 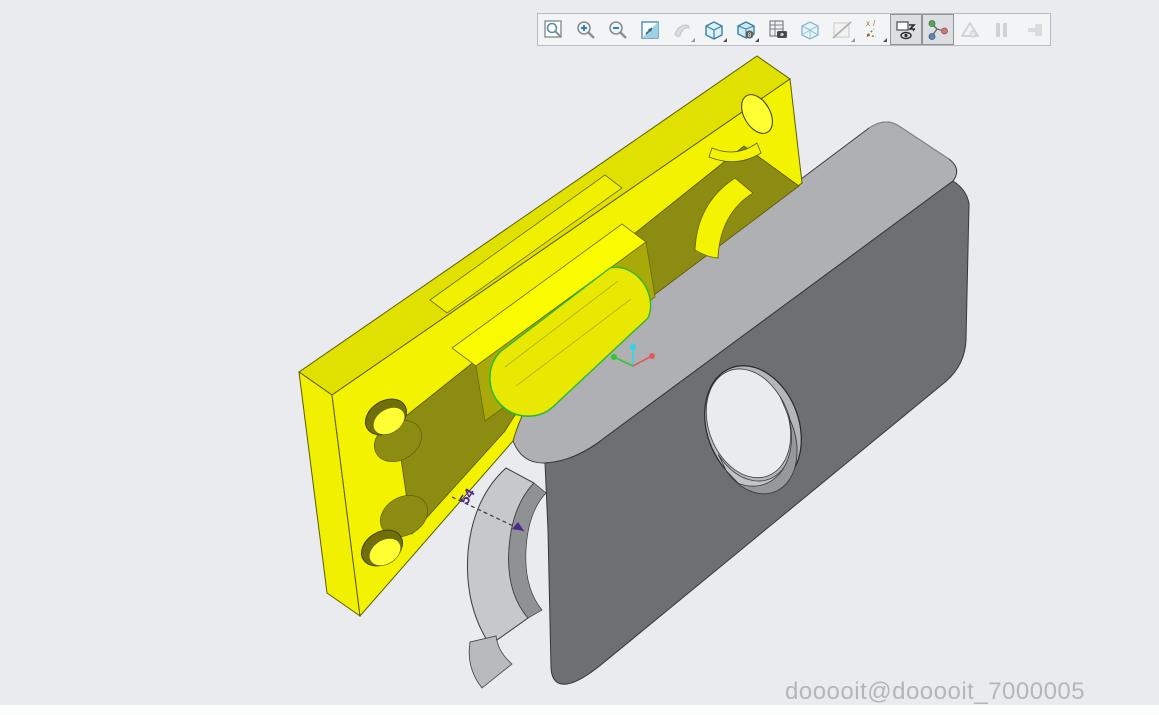 What do you see at coordinates (490, 662) in the screenshot?
I see `notch-lower` at bounding box center [490, 662].